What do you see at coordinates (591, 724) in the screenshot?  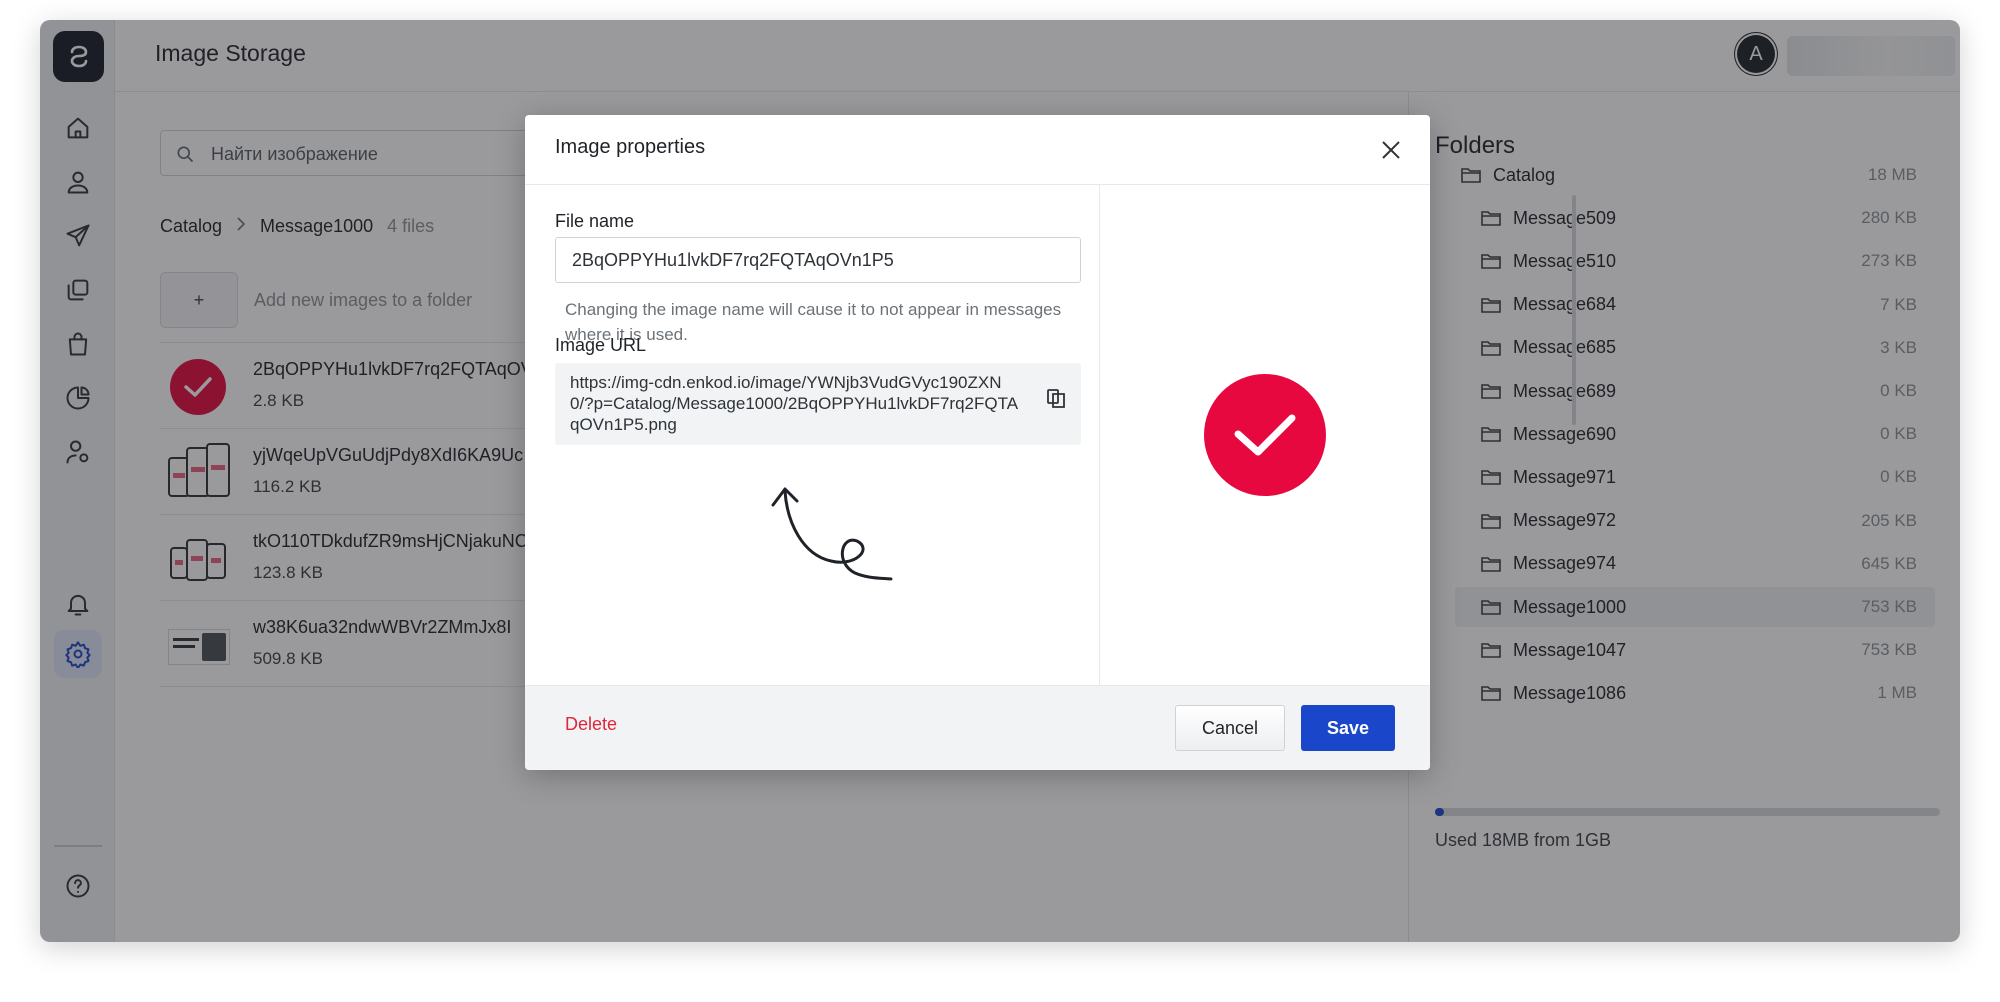 I see `delete-button: Delete` at bounding box center [591, 724].